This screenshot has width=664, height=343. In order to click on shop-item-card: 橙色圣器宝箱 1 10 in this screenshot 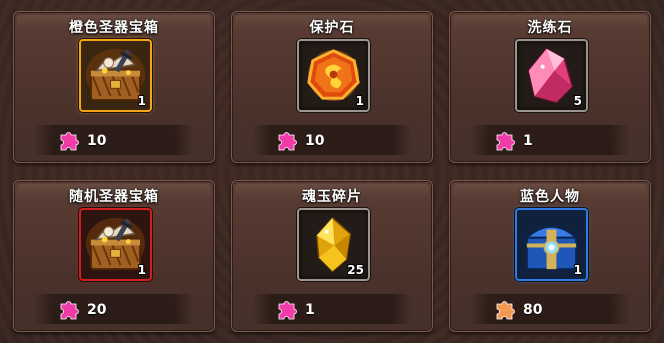, I will do `click(114, 87)`.